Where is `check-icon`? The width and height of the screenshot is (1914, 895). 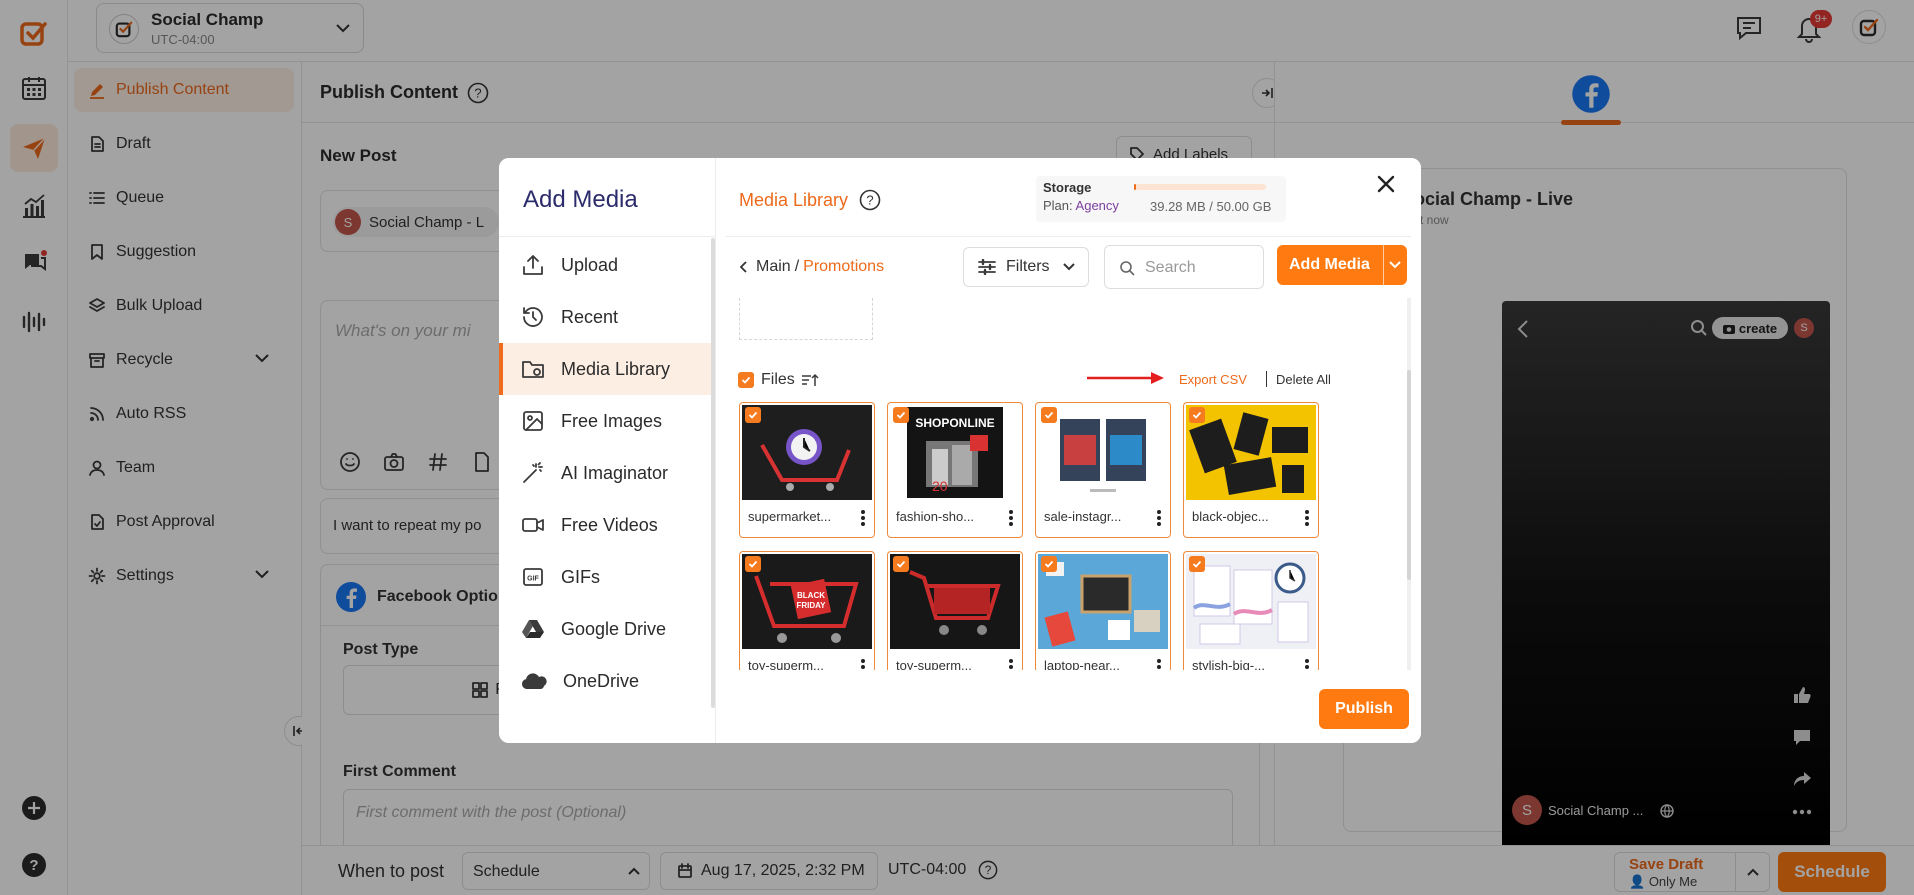
check-icon is located at coordinates (746, 380).